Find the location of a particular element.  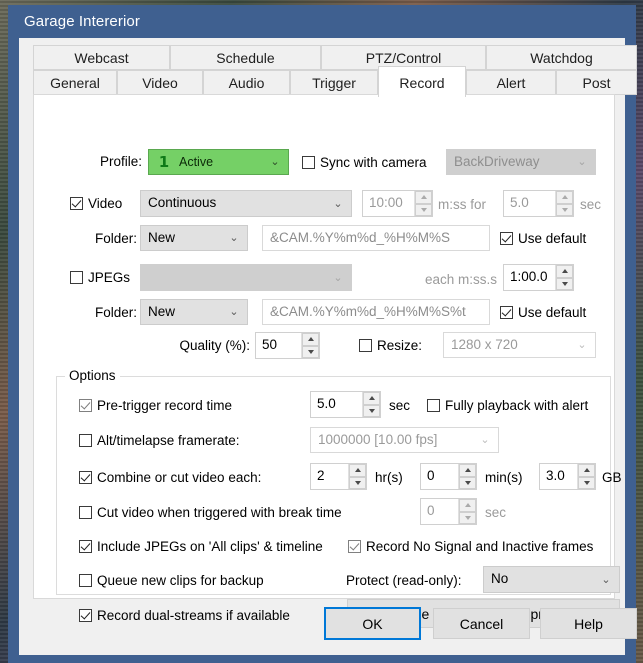

queue-backup-checkbox: Queue new clips for backup is located at coordinates (171, 581).